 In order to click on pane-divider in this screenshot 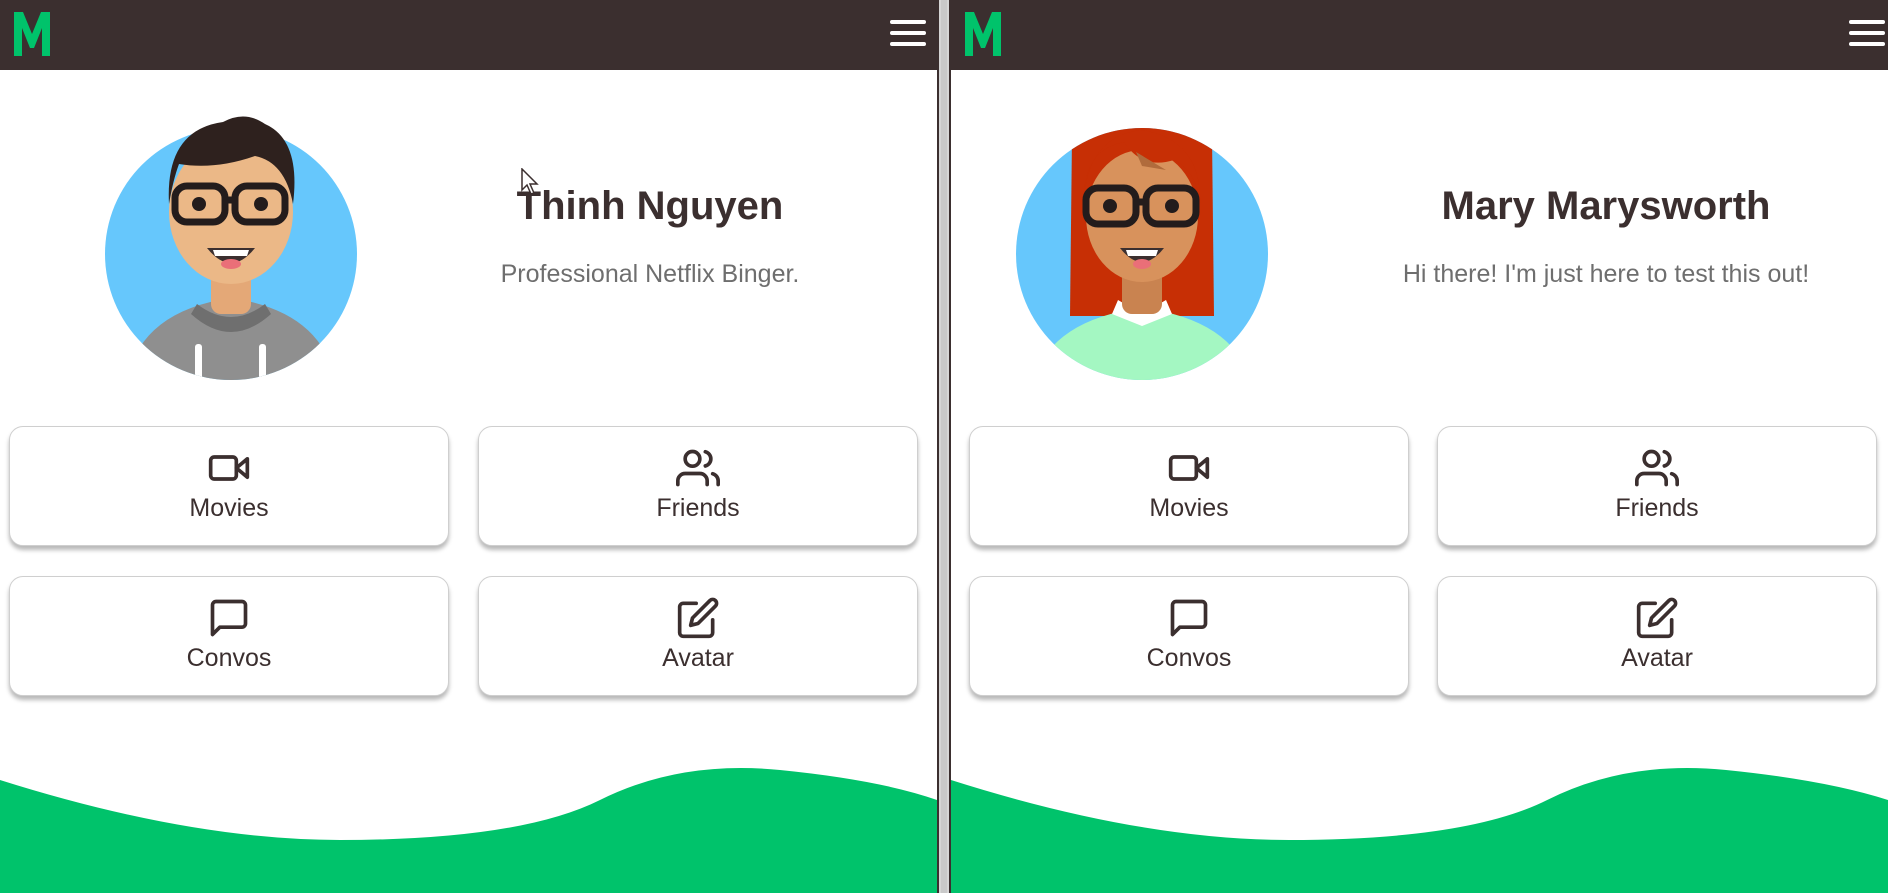, I will do `click(944, 446)`.